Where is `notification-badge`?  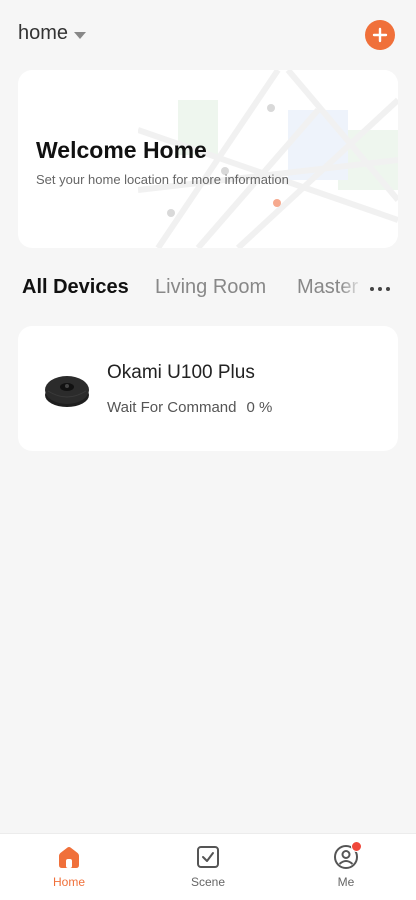
notification-badge is located at coordinates (356, 846).